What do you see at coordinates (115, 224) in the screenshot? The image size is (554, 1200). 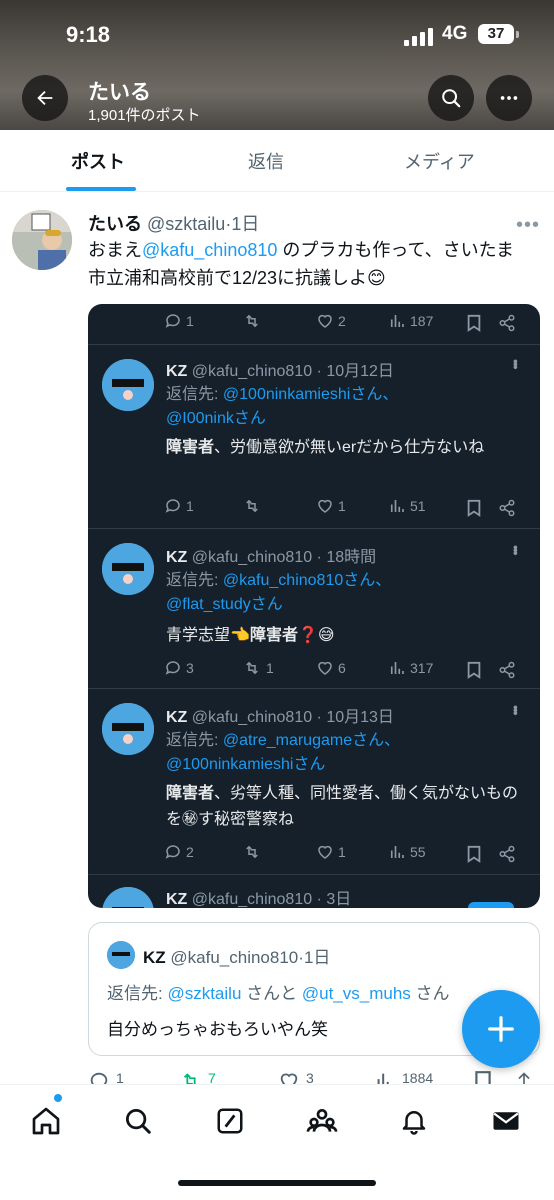 I see `tweet-author-name: たいる` at bounding box center [115, 224].